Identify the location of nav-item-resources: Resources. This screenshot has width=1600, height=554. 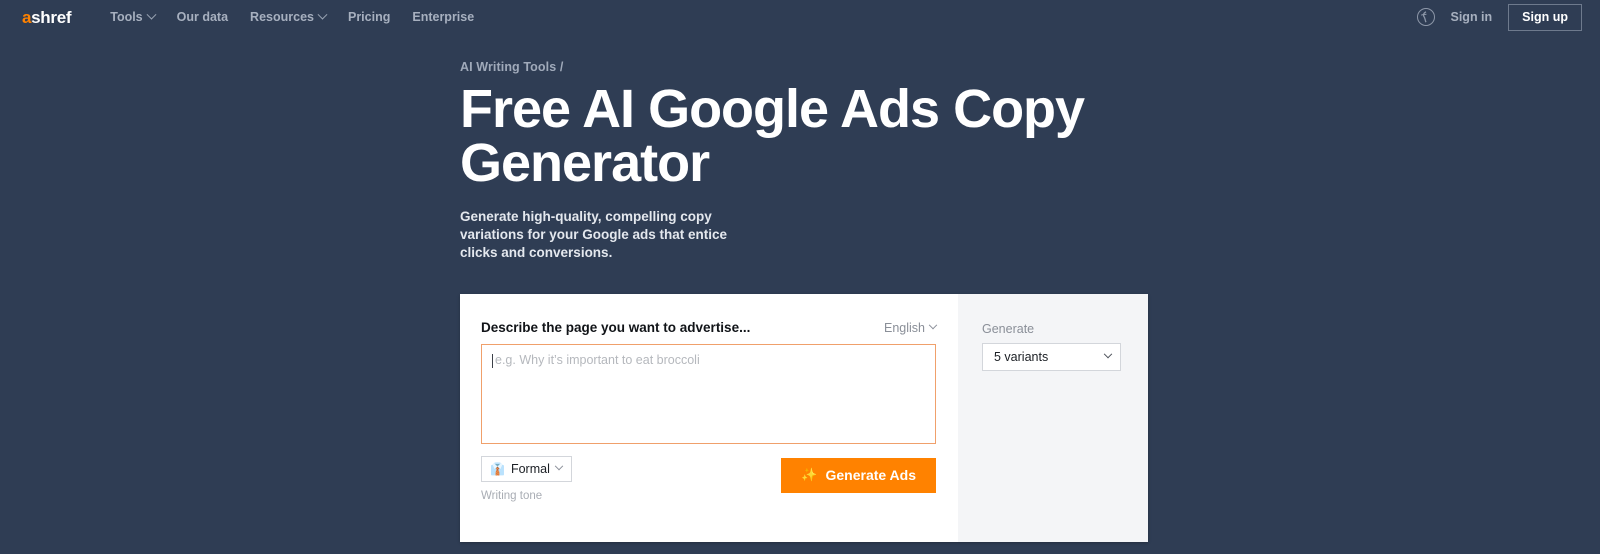
(288, 17).